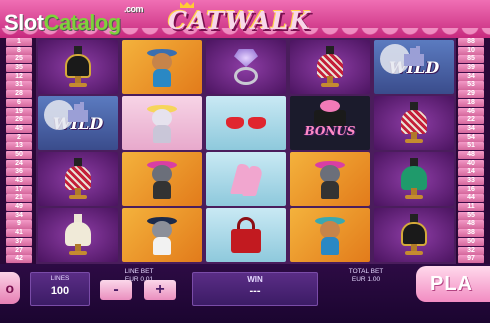 This screenshot has height=323, width=490. I want to click on payline-marker-left: 26, so click(19, 120).